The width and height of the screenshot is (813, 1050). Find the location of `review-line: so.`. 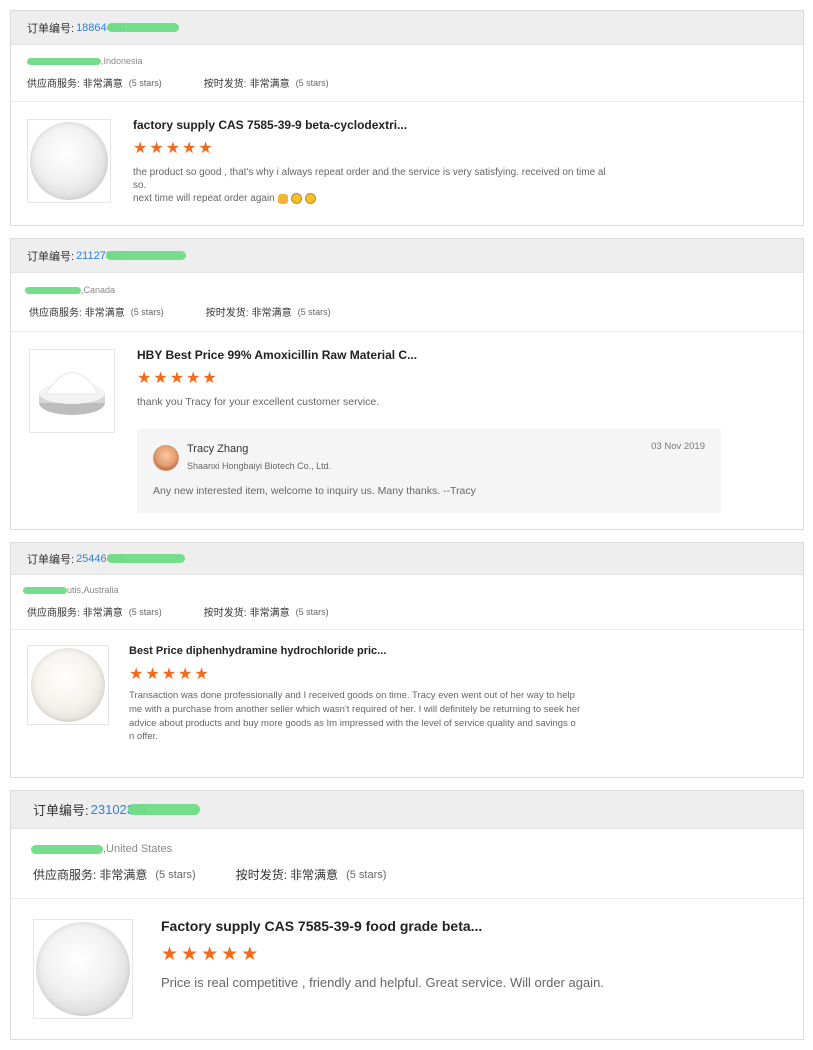

review-line: so. is located at coordinates (140, 185).